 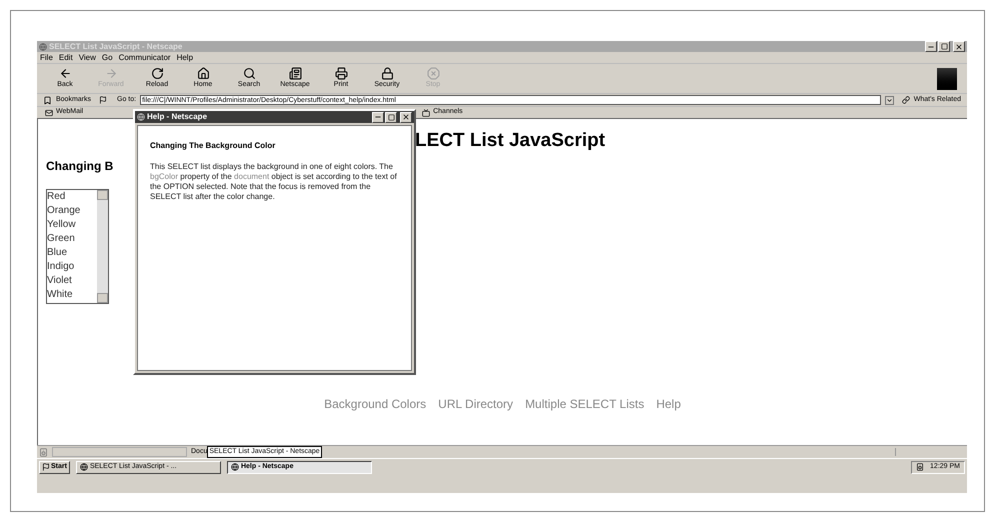 I want to click on tv-icon, so click(x=426, y=112).